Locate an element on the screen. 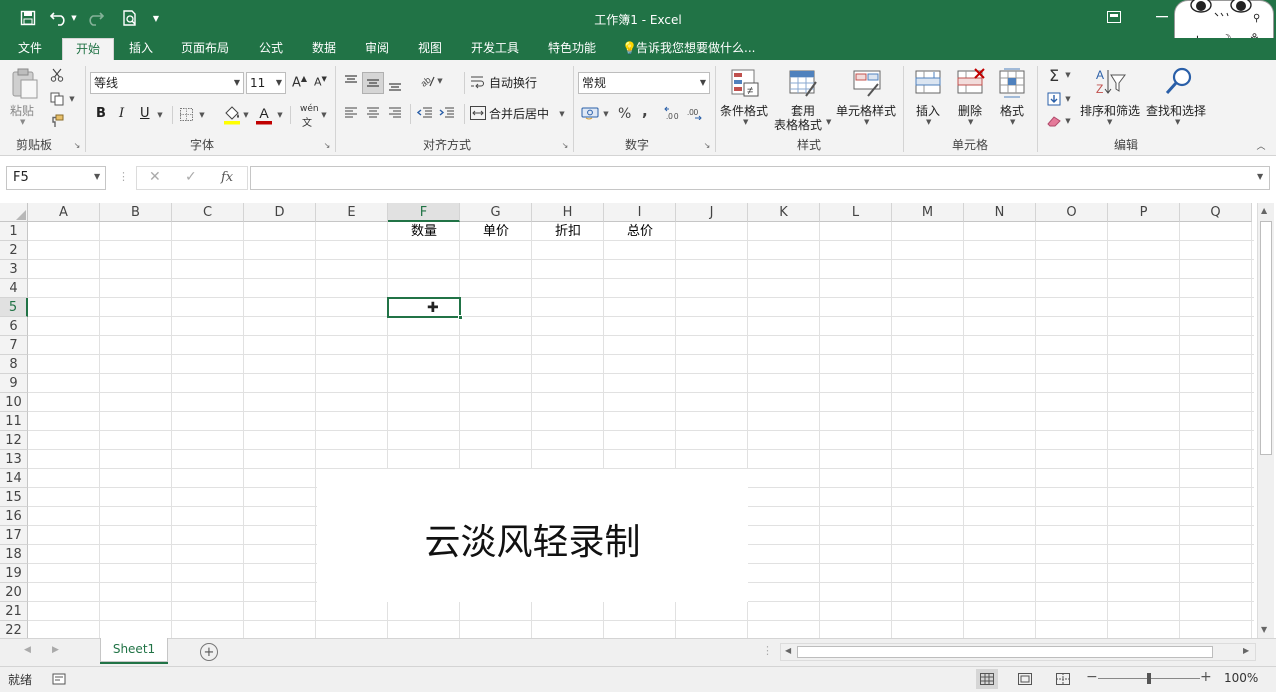 Image resolution: width=1276 pixels, height=692 pixels. tab-page-layout: 页面布局 is located at coordinates (205, 49).